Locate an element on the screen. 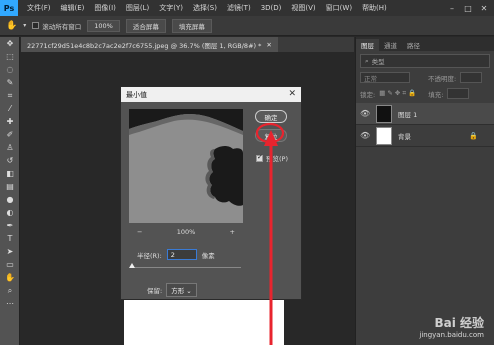  close-tab-icon: ✕ is located at coordinates (268, 45).